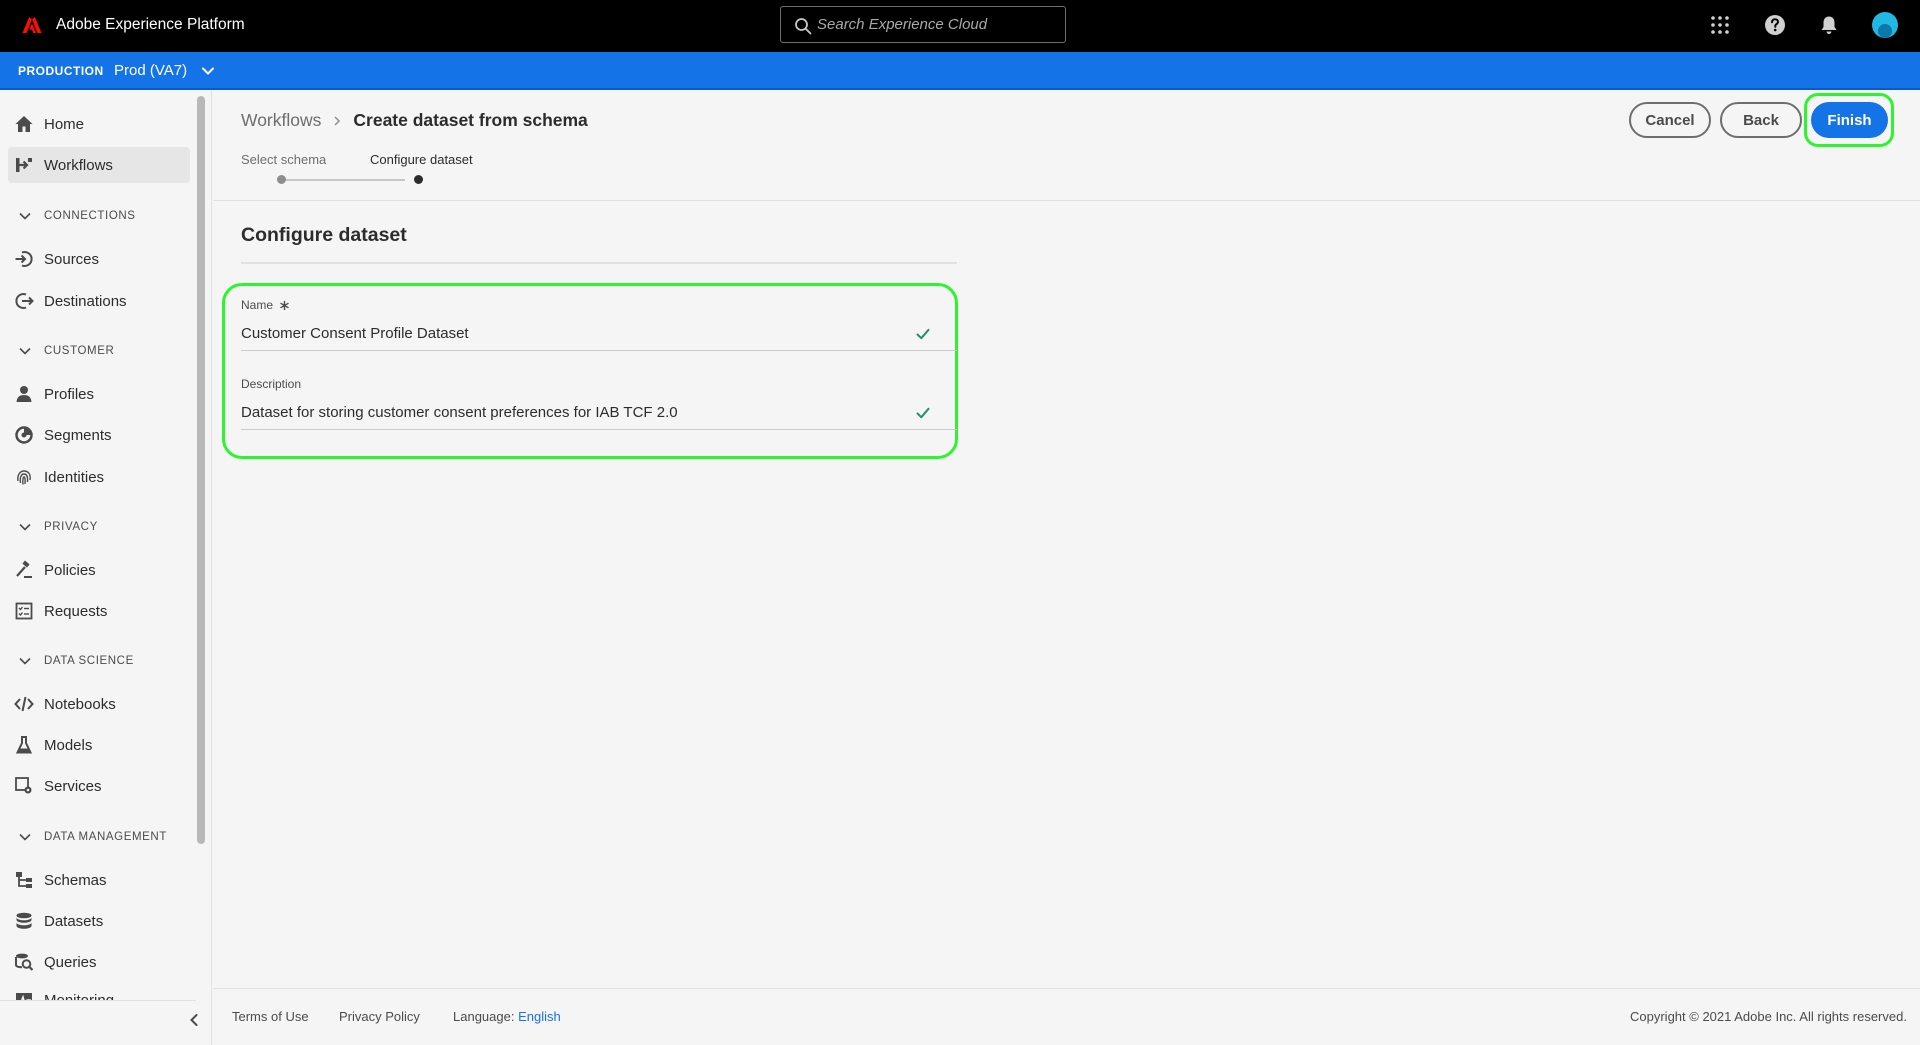 Image resolution: width=1920 pixels, height=1045 pixels. What do you see at coordinates (1829, 25) in the screenshot?
I see `notifications-bell-icon` at bounding box center [1829, 25].